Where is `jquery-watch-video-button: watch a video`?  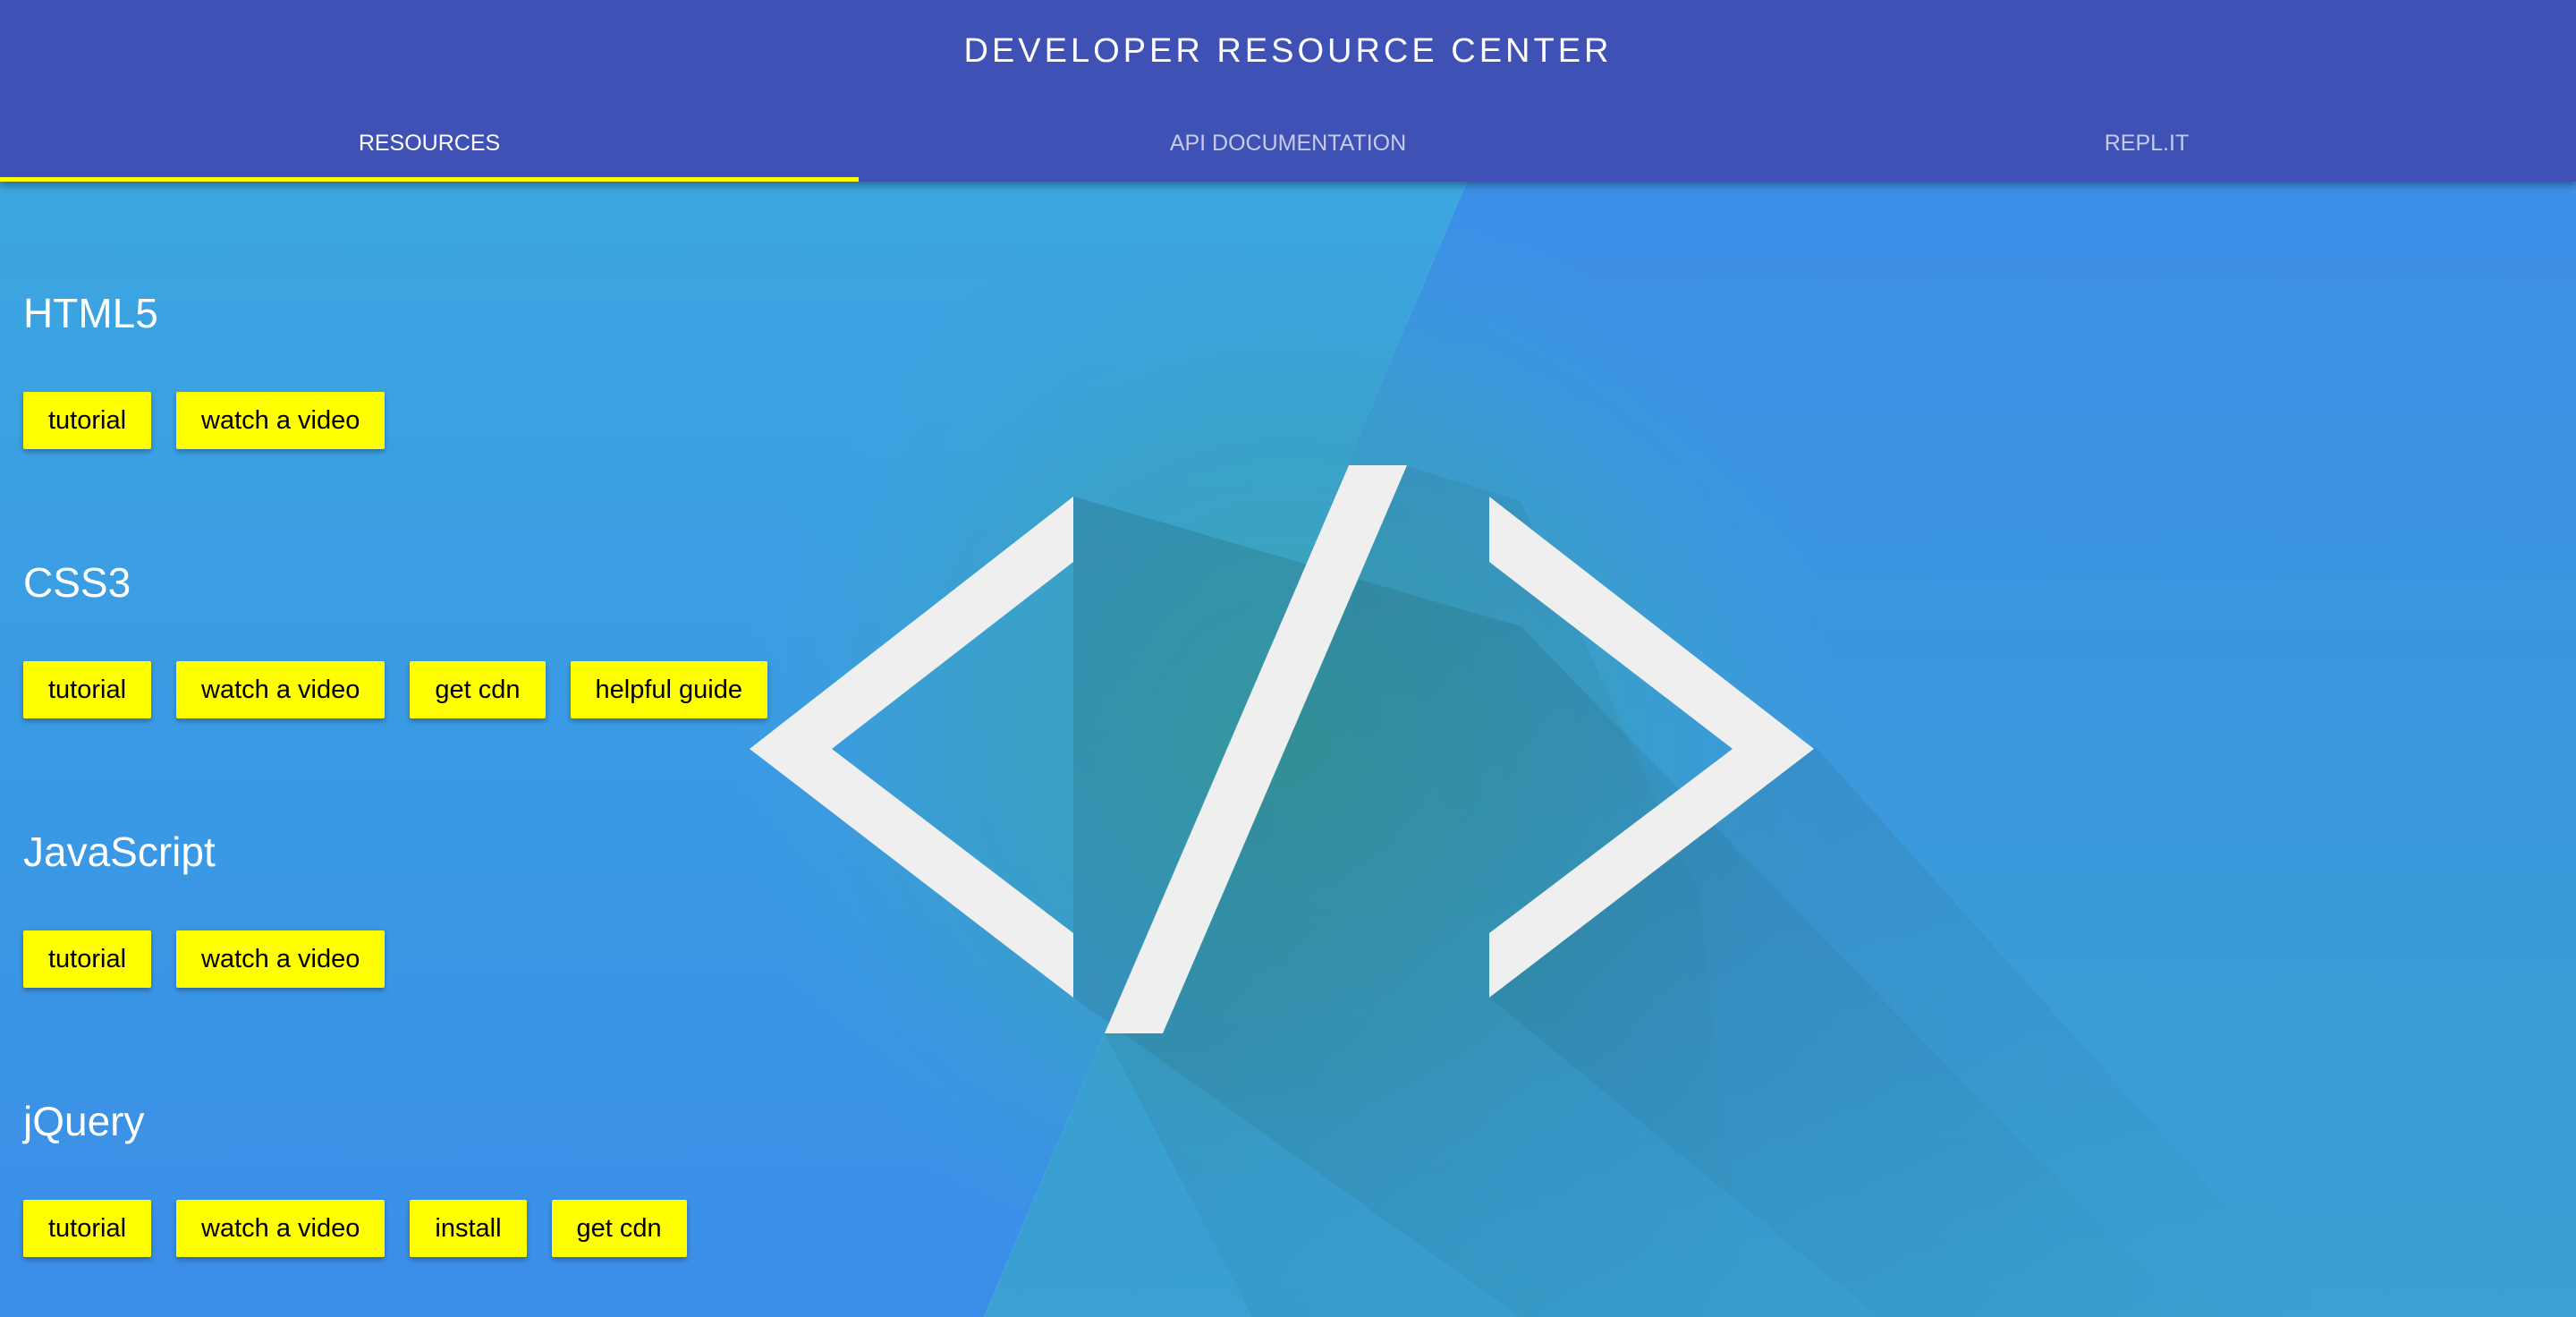 jquery-watch-video-button: watch a video is located at coordinates (281, 1229).